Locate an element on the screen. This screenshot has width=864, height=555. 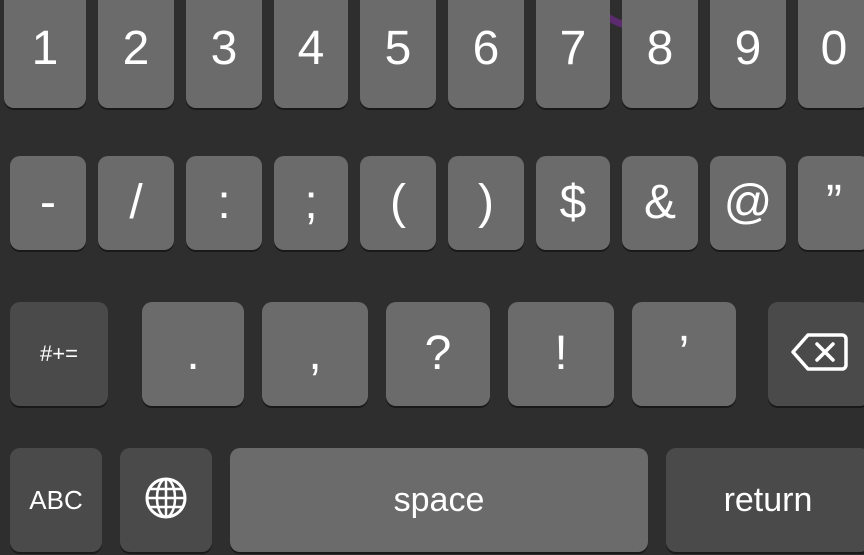
key-semicolon: ; is located at coordinates (311, 203).